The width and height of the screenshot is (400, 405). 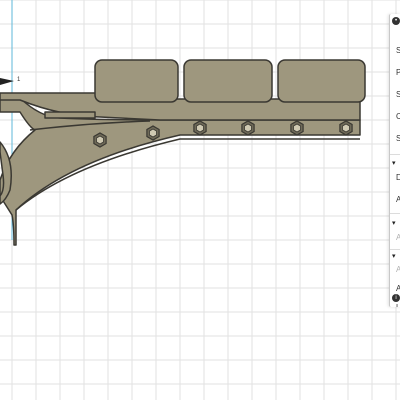 I want to click on panel-row-1: S, so click(x=395, y=51).